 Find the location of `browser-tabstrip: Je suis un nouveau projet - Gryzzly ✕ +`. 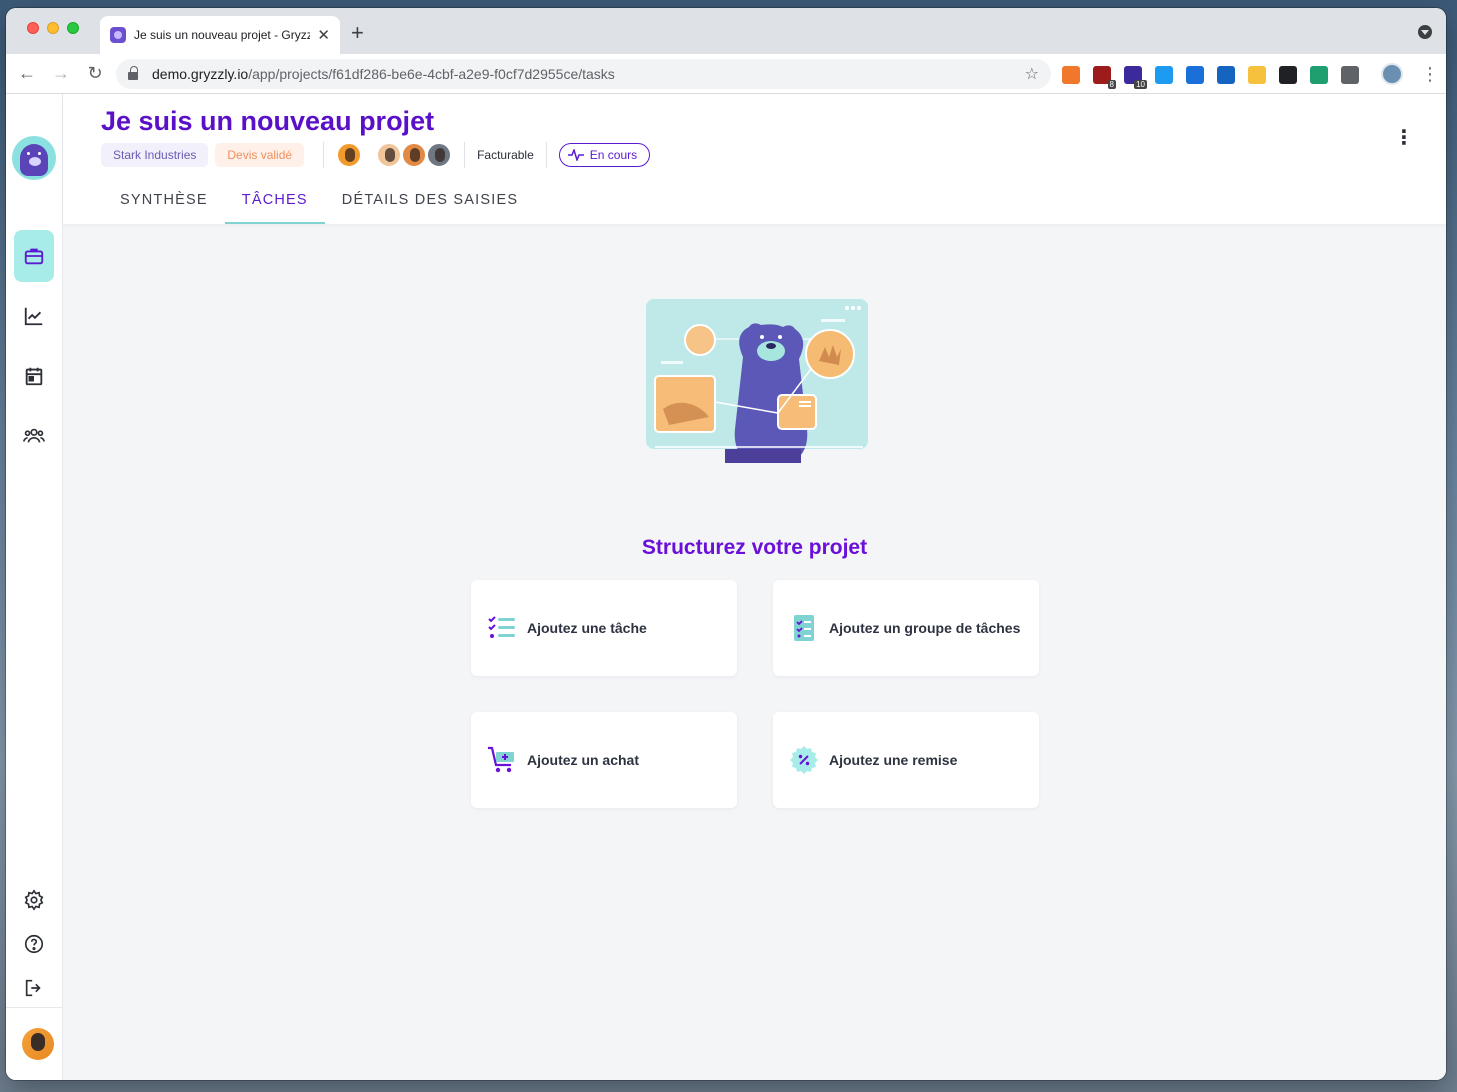

browser-tabstrip: Je suis un nouveau projet - Gryzzly ✕ + is located at coordinates (726, 31).